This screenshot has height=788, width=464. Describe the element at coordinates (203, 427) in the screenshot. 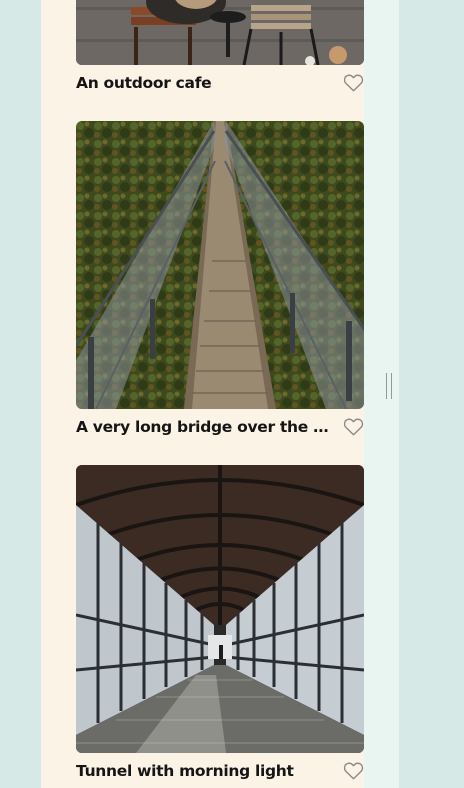

I see `card-title: A very long bridge over the forest` at that location.